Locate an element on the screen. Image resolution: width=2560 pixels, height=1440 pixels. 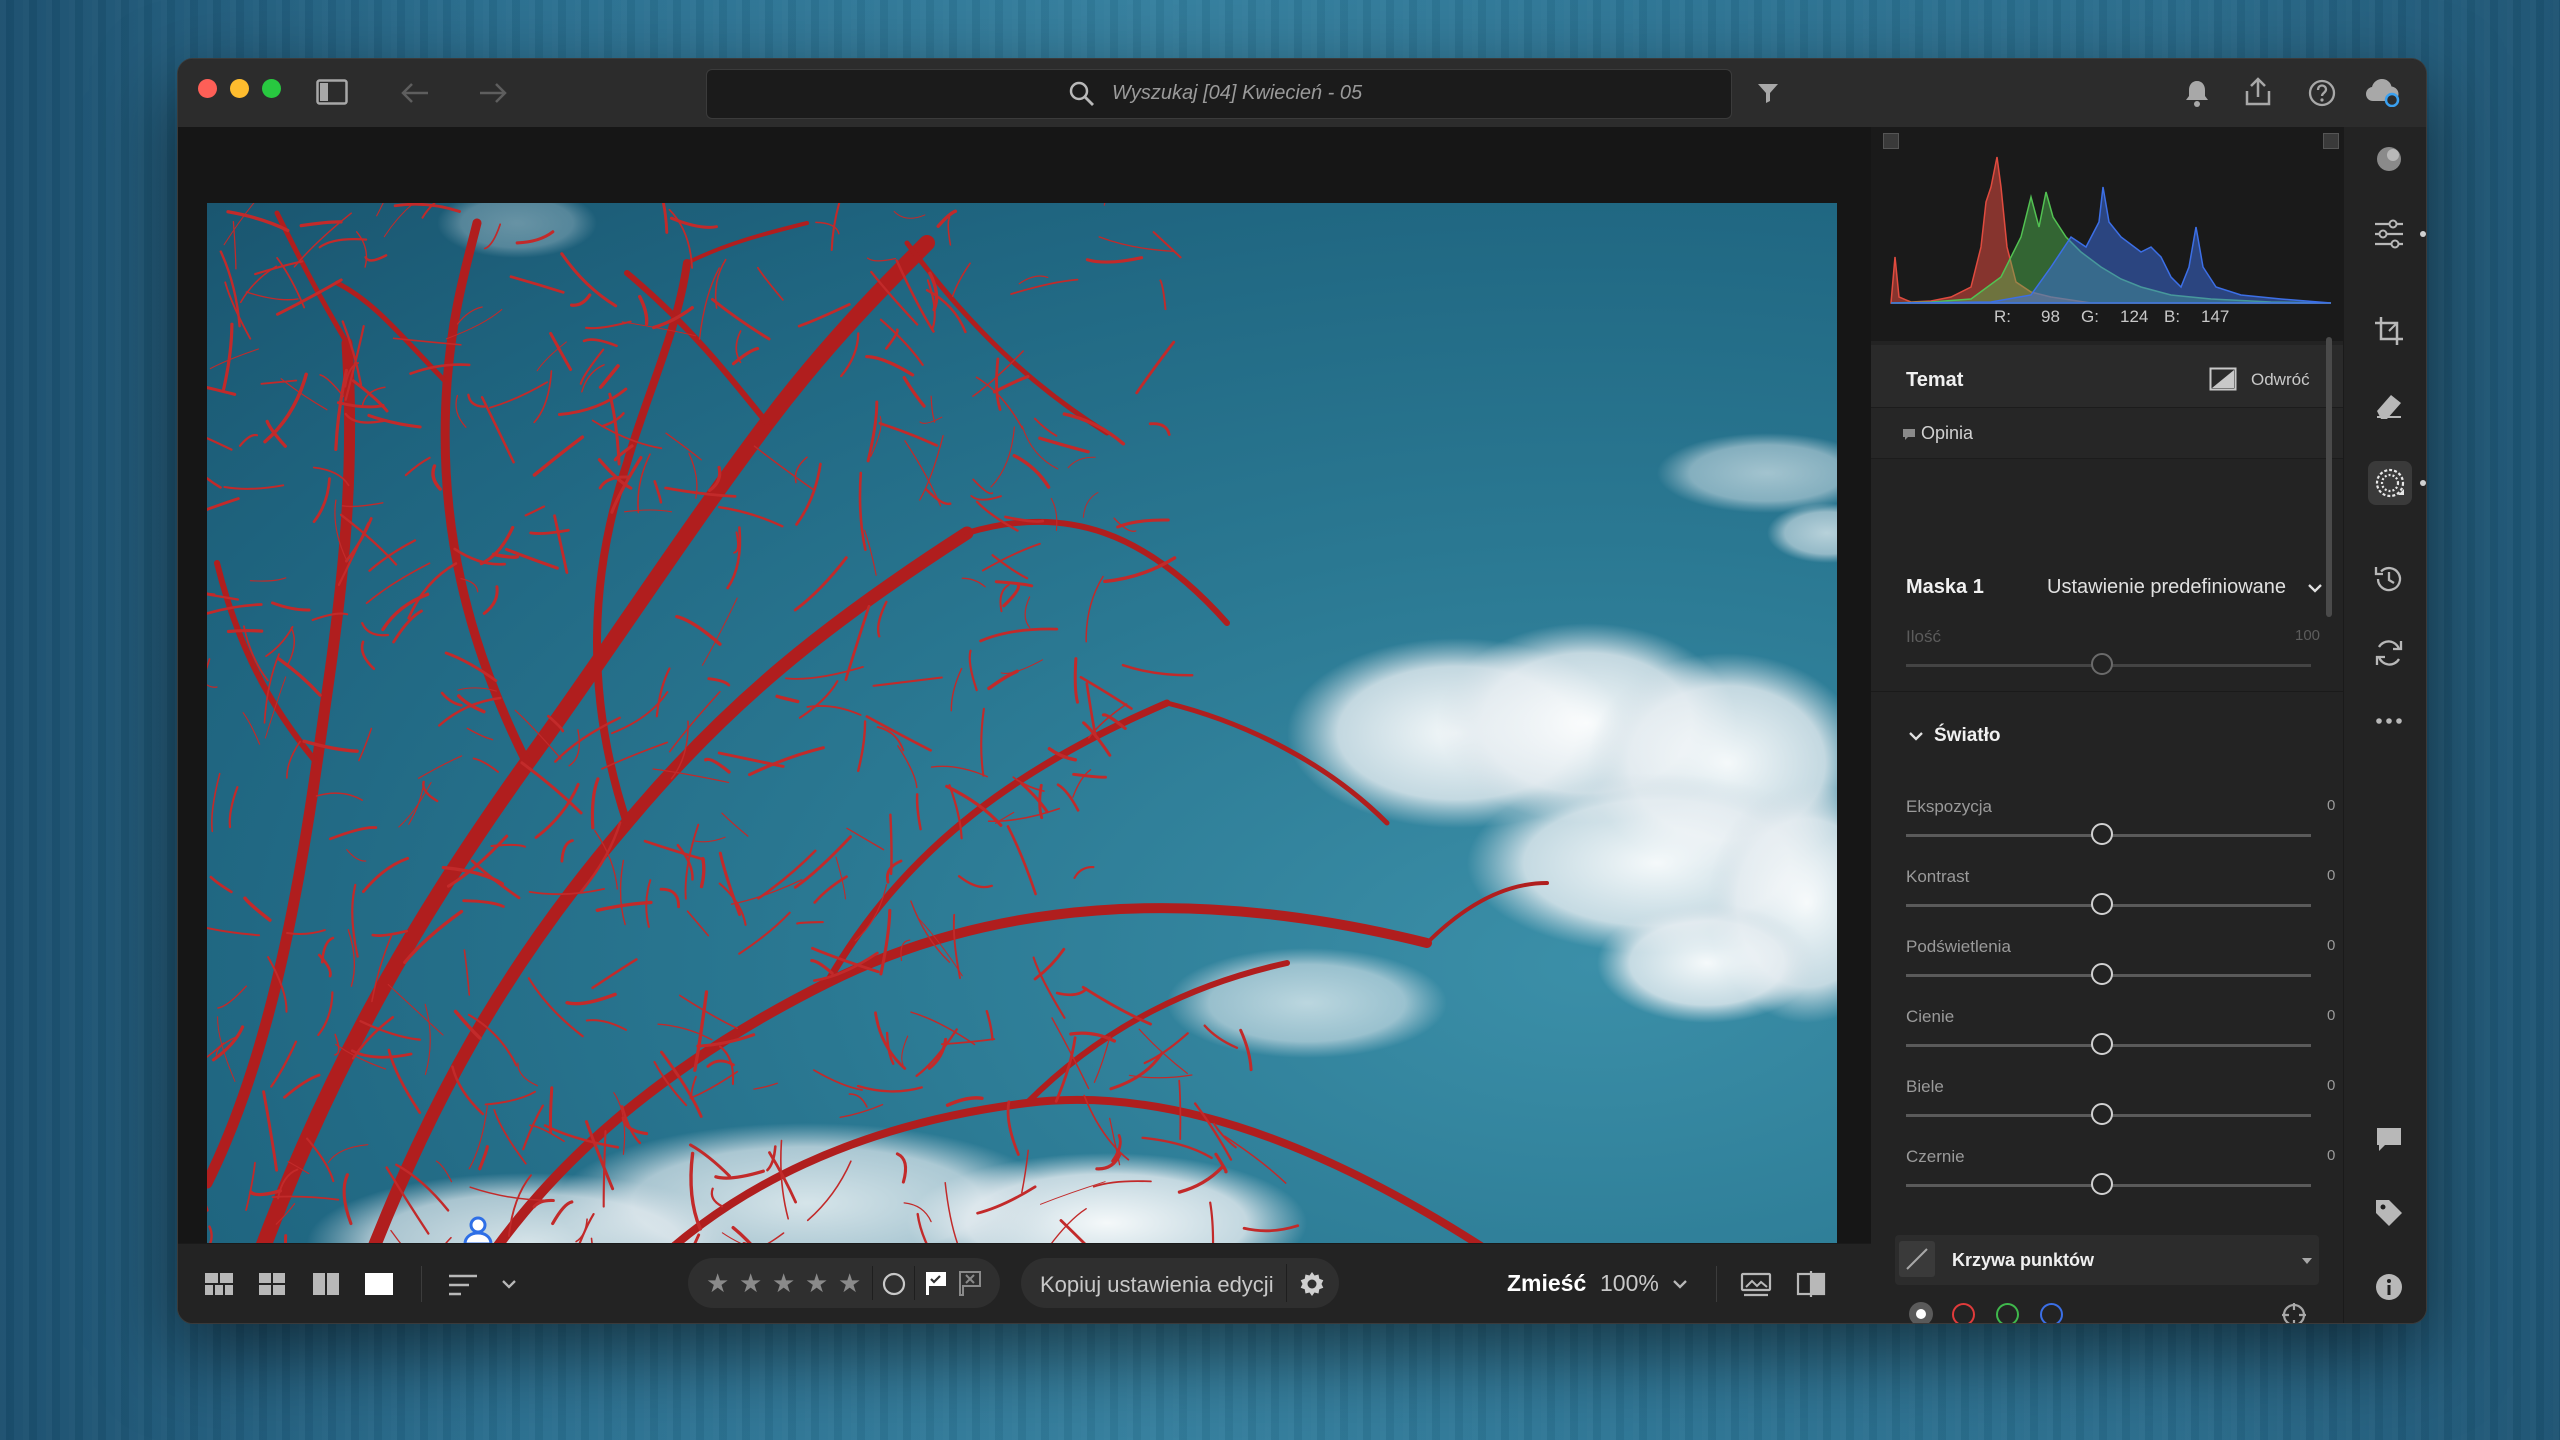
minimize-window-button is located at coordinates (239, 88).